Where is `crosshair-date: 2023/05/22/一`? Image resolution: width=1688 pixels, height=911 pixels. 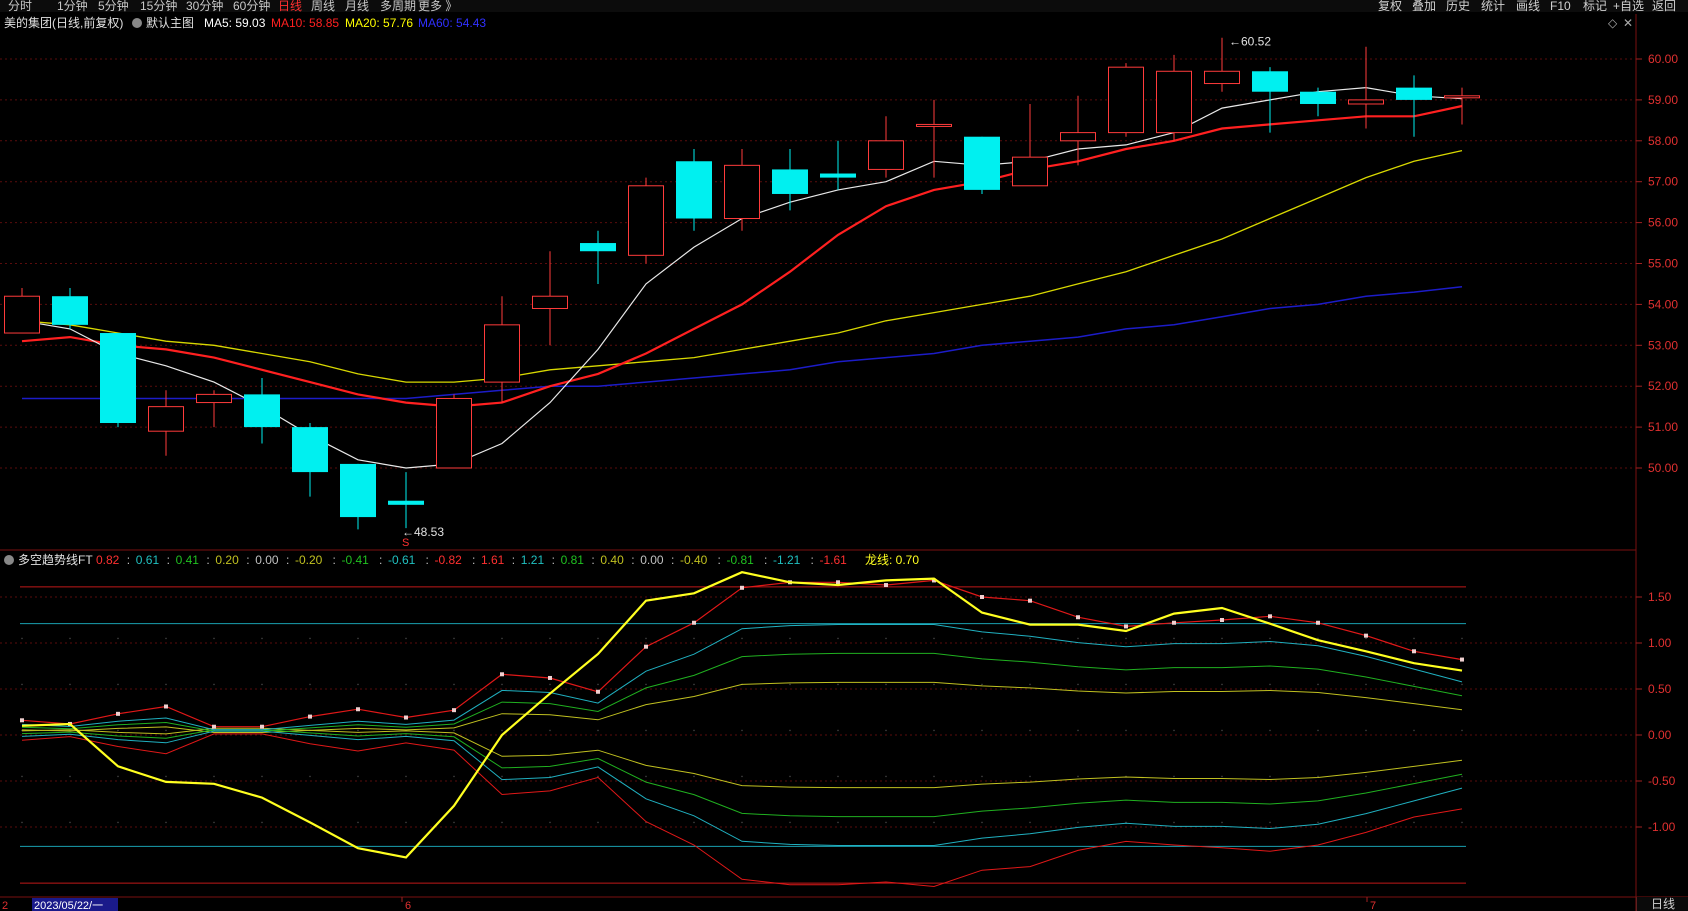
crosshair-date: 2023/05/22/一 is located at coordinates (68, 905).